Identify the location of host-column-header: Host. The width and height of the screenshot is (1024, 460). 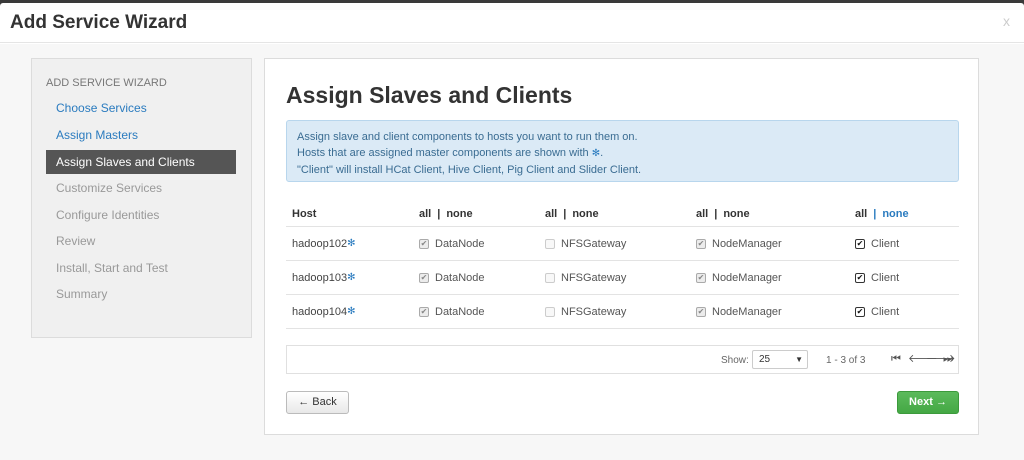
(304, 213).